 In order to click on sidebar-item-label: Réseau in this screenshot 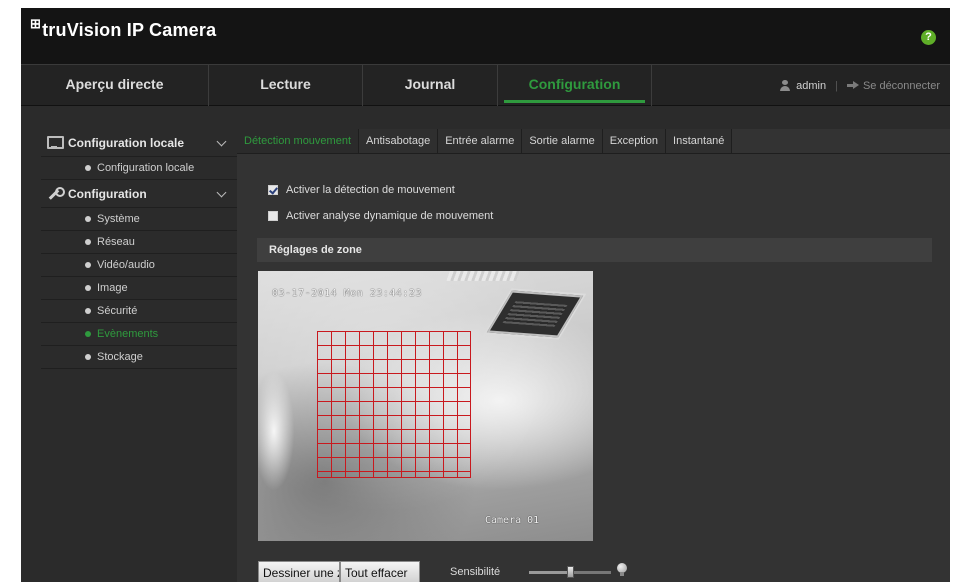, I will do `click(116, 242)`.